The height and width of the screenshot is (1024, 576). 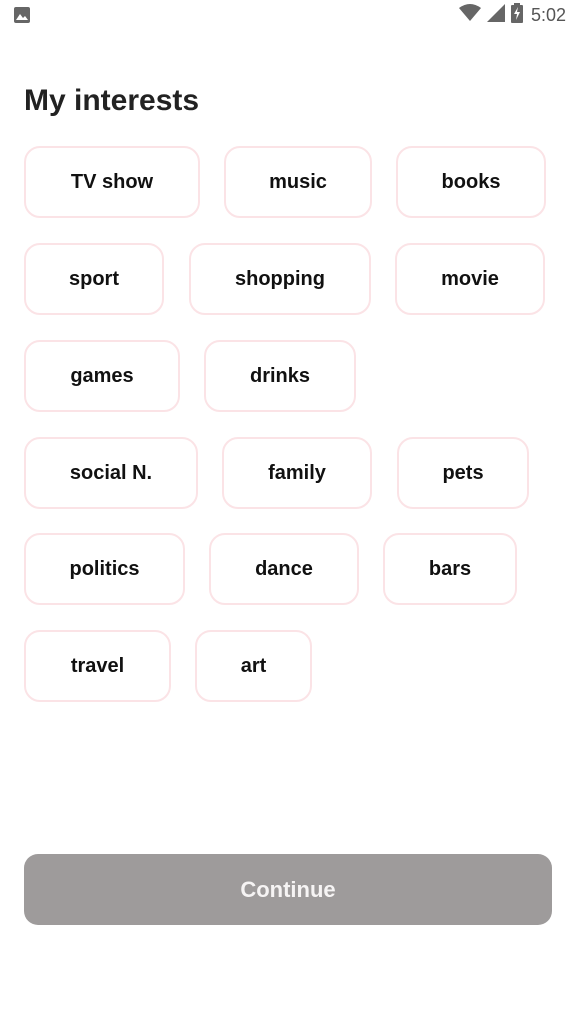 What do you see at coordinates (253, 666) in the screenshot?
I see `interest-chip-art: art` at bounding box center [253, 666].